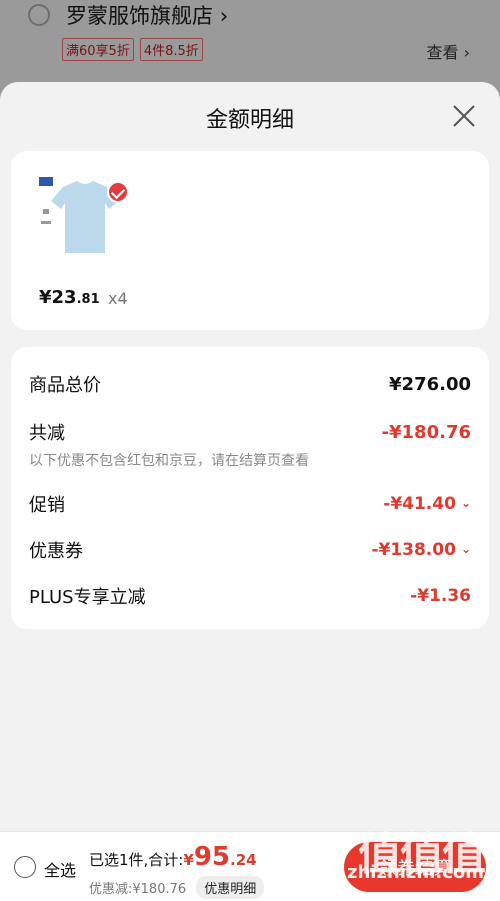 The image size is (500, 901). I want to click on discount-value: -¥1.36, so click(440, 596).